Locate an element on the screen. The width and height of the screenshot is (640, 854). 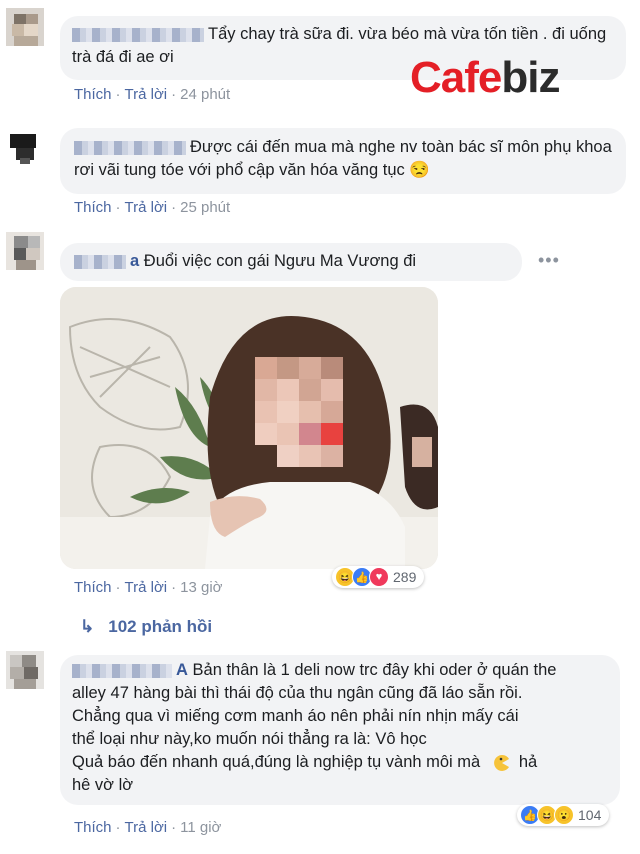
love-icon: ♥ is located at coordinates (379, 577).